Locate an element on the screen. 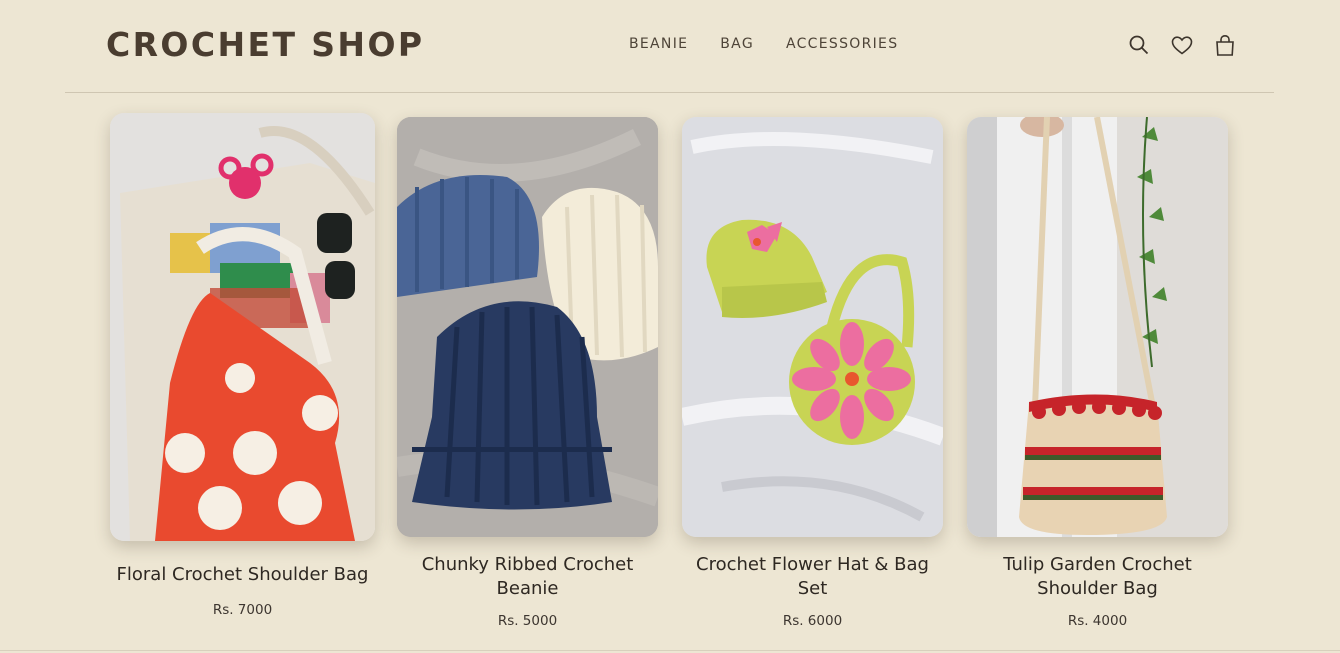 The height and width of the screenshot is (653, 1340). brand-logo: CROCHET SHOP is located at coordinates (265, 44).